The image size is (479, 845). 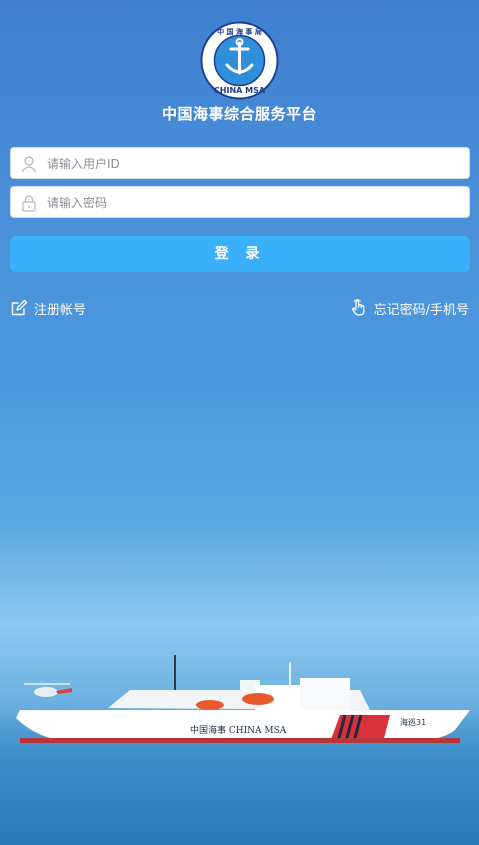 What do you see at coordinates (240, 254) in the screenshot?
I see `login-button: 登 录` at bounding box center [240, 254].